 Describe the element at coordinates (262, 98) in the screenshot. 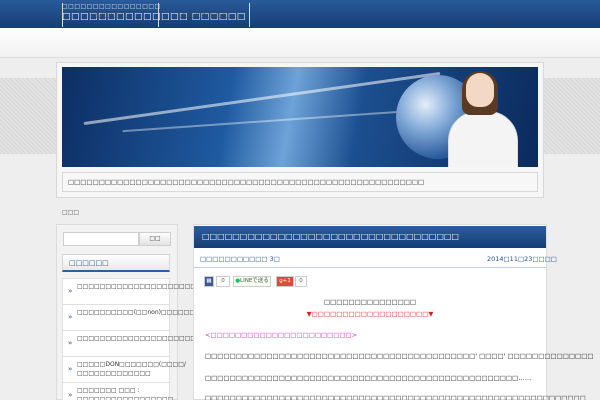

I see `light-streak` at that location.